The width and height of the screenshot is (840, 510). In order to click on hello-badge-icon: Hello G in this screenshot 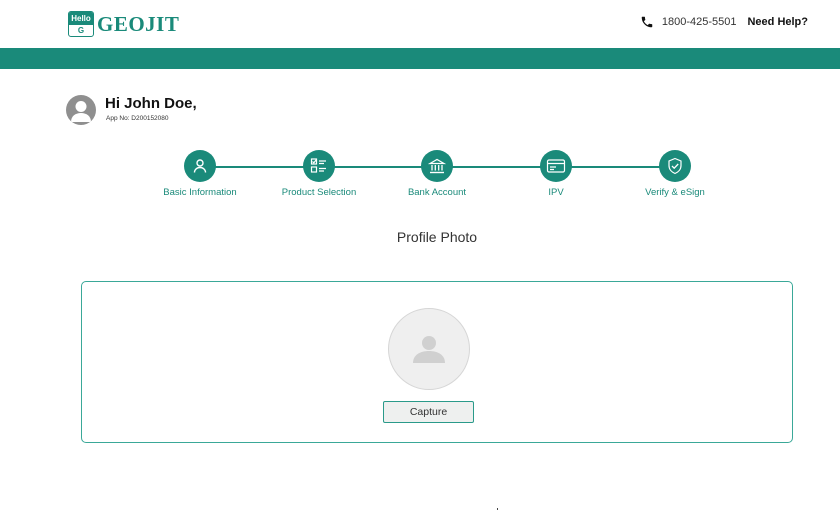, I will do `click(81, 24)`.